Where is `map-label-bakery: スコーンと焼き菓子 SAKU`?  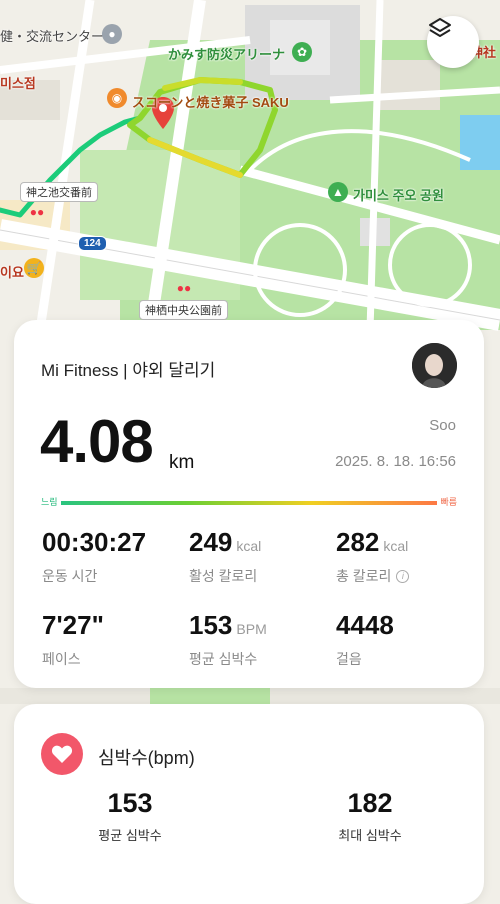
map-label-bakery: スコーンと焼き菓子 SAKU is located at coordinates (210, 102).